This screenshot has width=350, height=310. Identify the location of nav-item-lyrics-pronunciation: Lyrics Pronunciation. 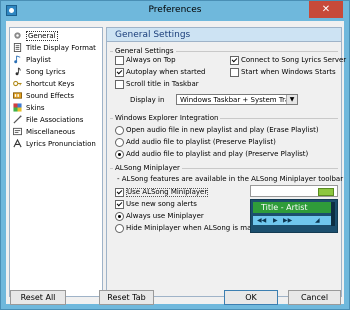
(57, 144).